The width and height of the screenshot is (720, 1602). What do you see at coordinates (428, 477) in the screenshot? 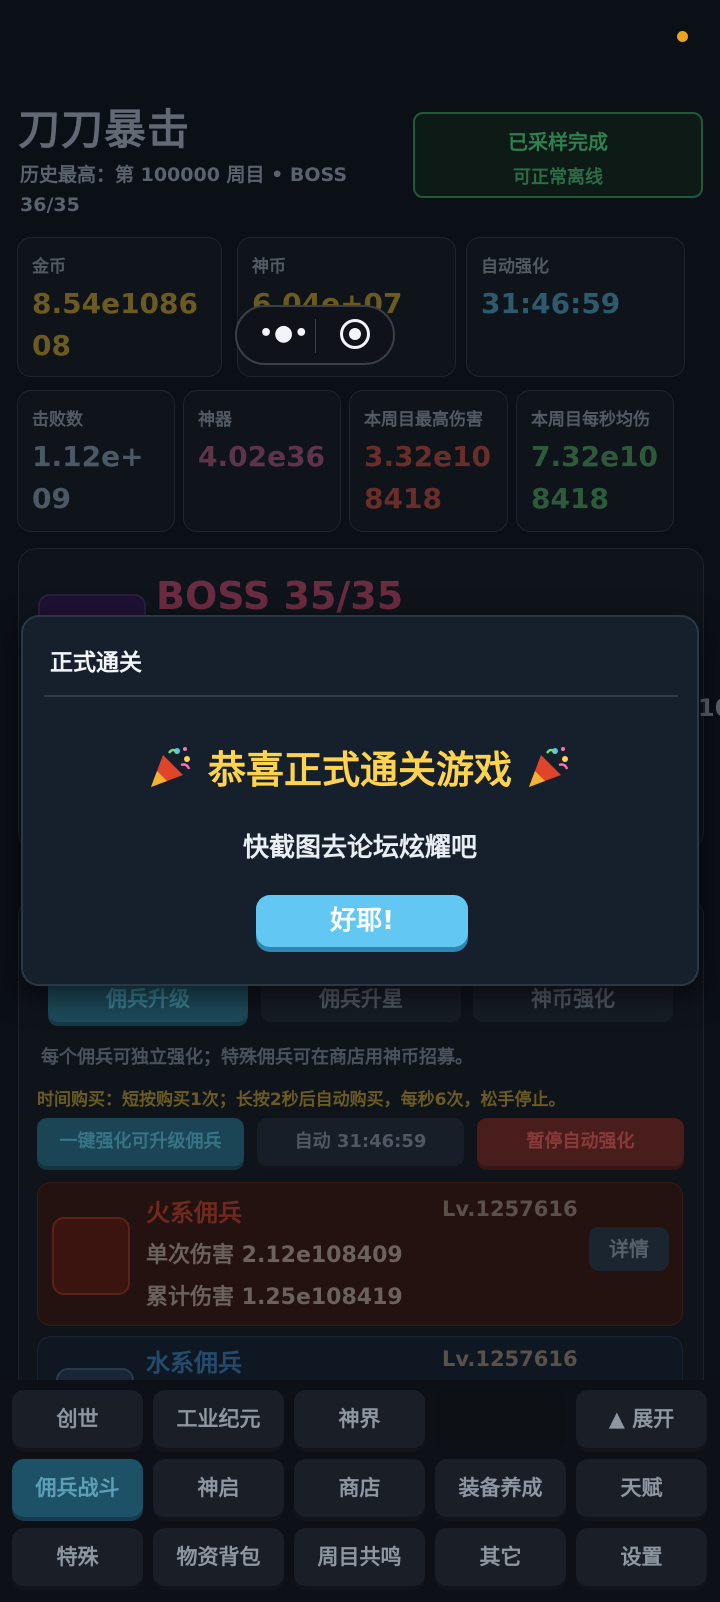
I see `stat-value: 3.32e108418` at bounding box center [428, 477].